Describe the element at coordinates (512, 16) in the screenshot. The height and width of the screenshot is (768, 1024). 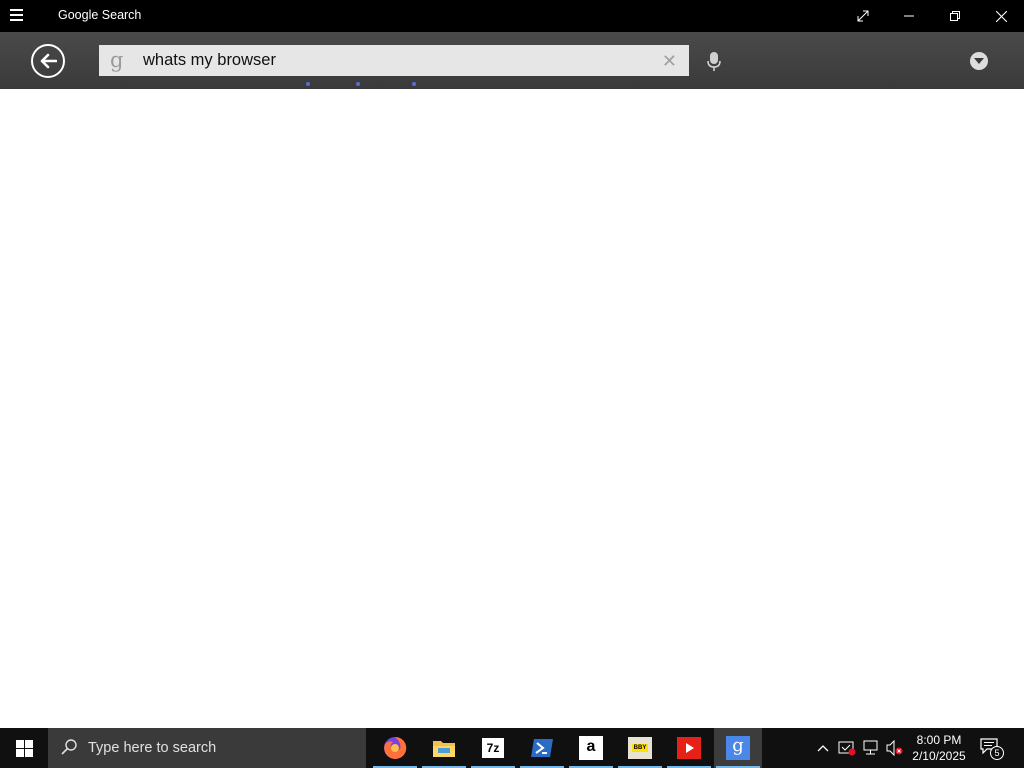
I see `title-bar: Google Search` at that location.